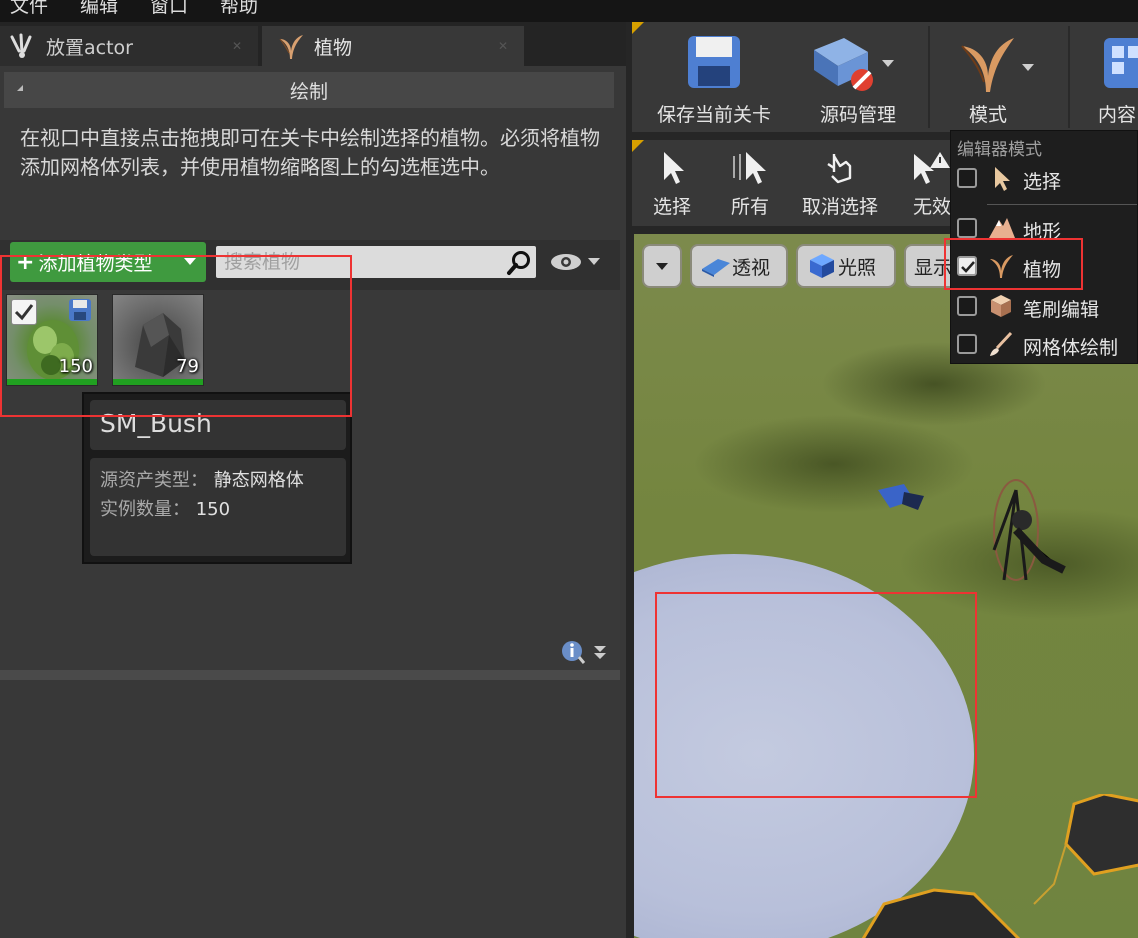 The image size is (1138, 938). I want to click on menu-separator, so click(1062, 204).